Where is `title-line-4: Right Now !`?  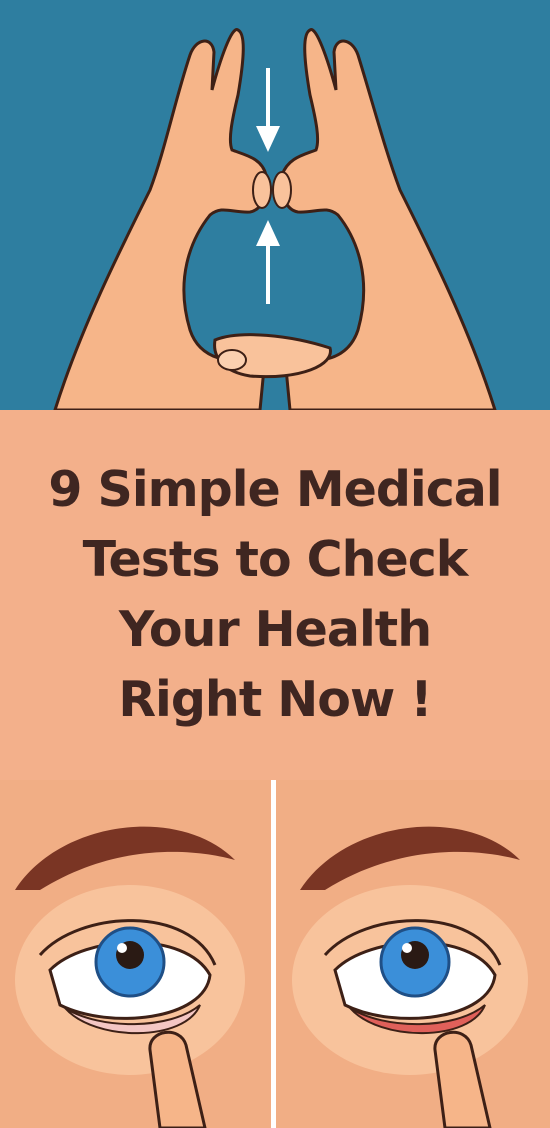 title-line-4: Right Now ! is located at coordinates (275, 699).